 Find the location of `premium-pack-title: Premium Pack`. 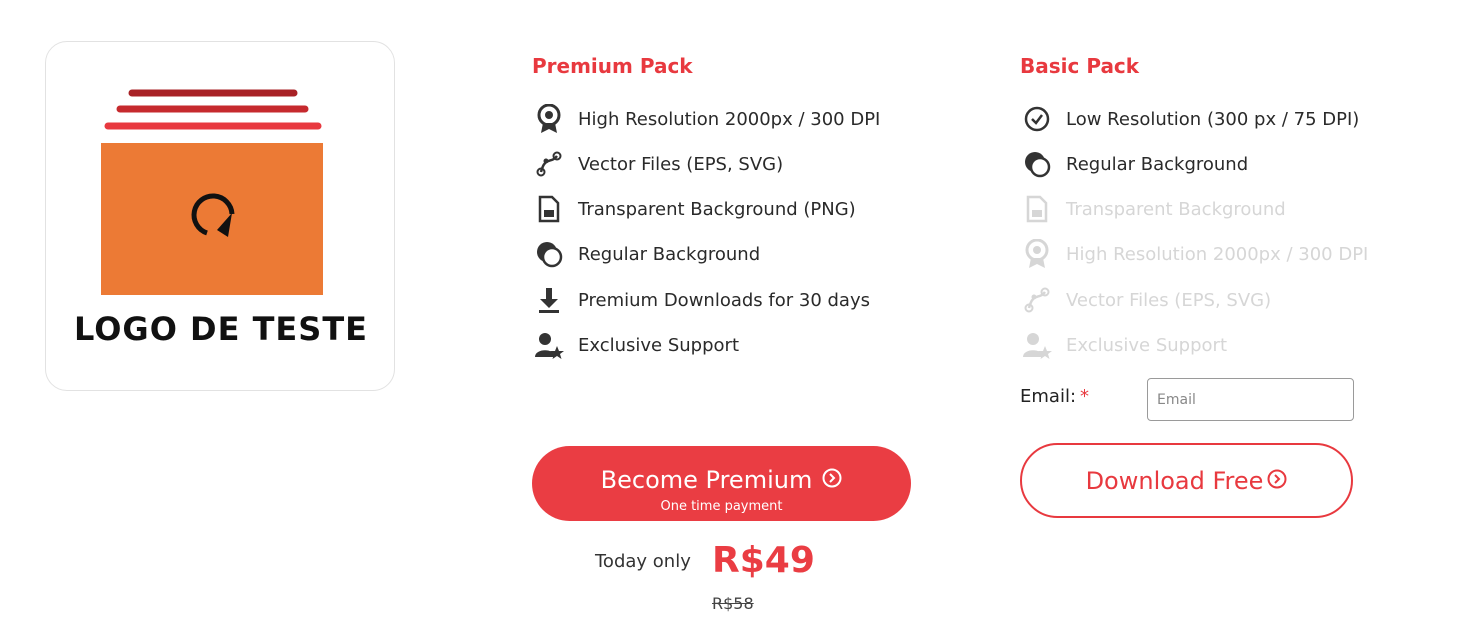

premium-pack-title: Premium Pack is located at coordinates (612, 66).